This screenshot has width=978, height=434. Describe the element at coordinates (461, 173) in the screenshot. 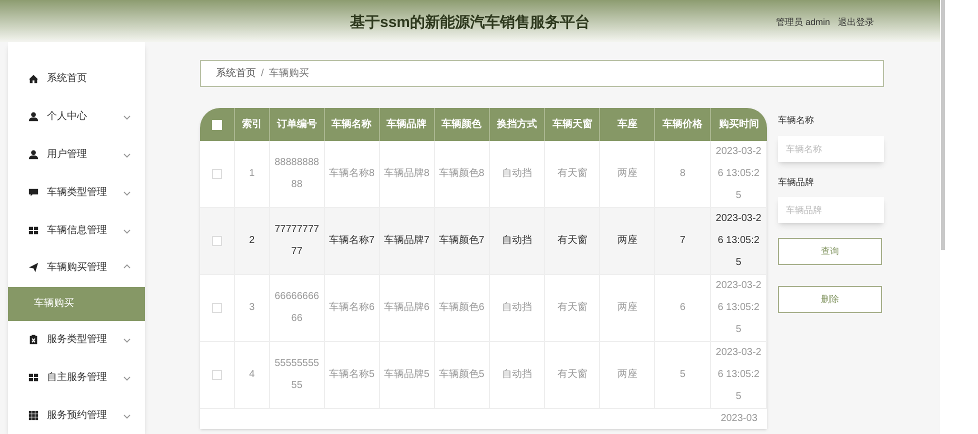

I see `table-cell-text: 车辆颜色8` at that location.